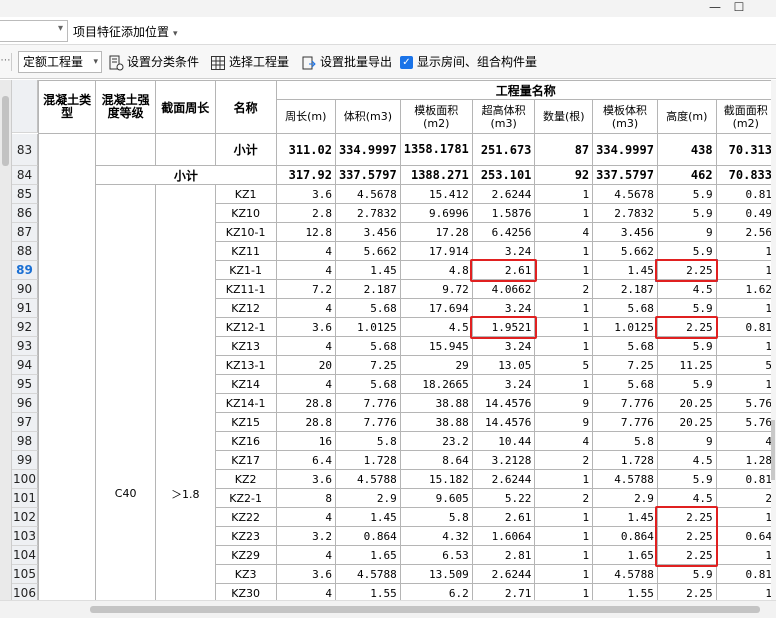 The image size is (776, 618). Describe the element at coordinates (367, 365) in the screenshot. I see `value-cell: 7.25` at that location.